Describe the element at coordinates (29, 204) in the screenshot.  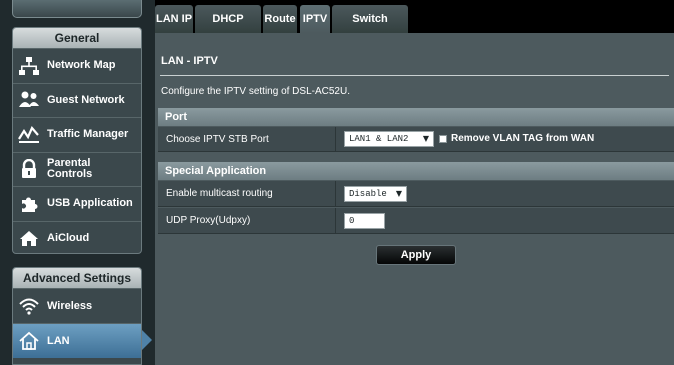
I see `puzzle-icon` at that location.